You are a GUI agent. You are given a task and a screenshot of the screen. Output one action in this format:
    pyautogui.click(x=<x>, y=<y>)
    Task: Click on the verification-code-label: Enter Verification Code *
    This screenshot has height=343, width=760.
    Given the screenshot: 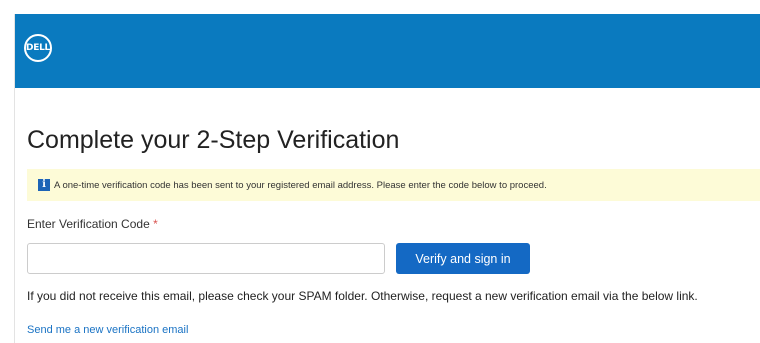 What is the action you would take?
    pyautogui.click(x=92, y=224)
    